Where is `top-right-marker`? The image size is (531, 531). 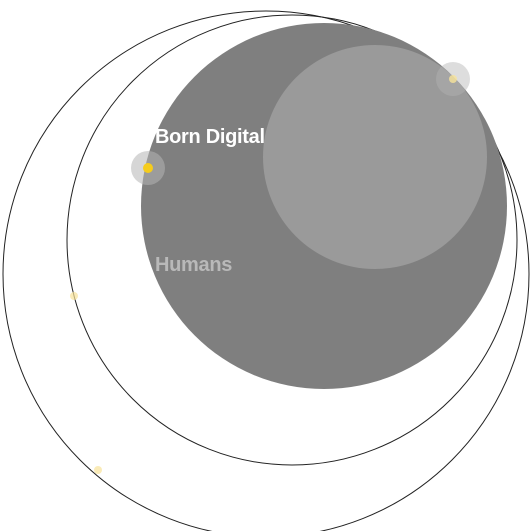 top-right-marker is located at coordinates (453, 79).